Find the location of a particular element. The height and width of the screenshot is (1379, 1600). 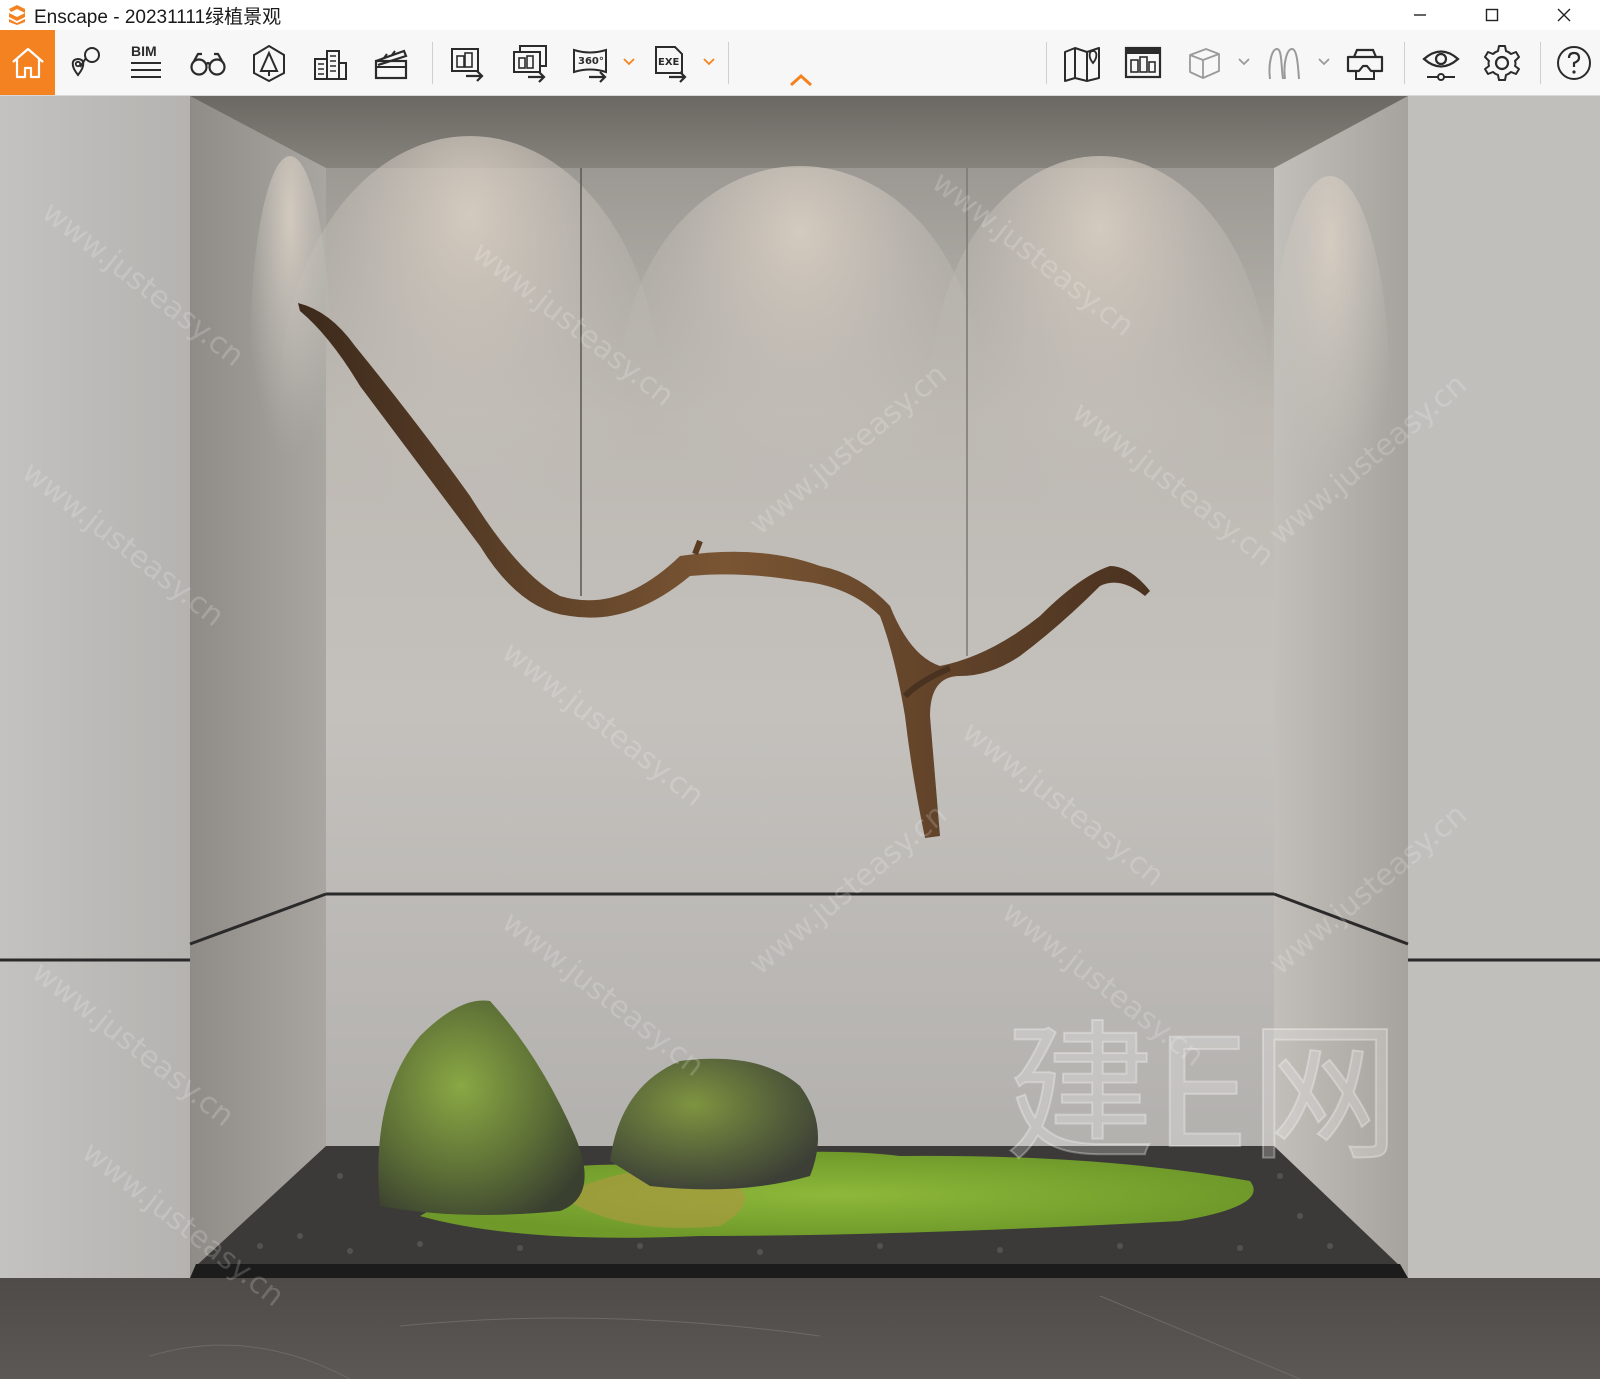

asset-library-icon is located at coordinates (269, 63).